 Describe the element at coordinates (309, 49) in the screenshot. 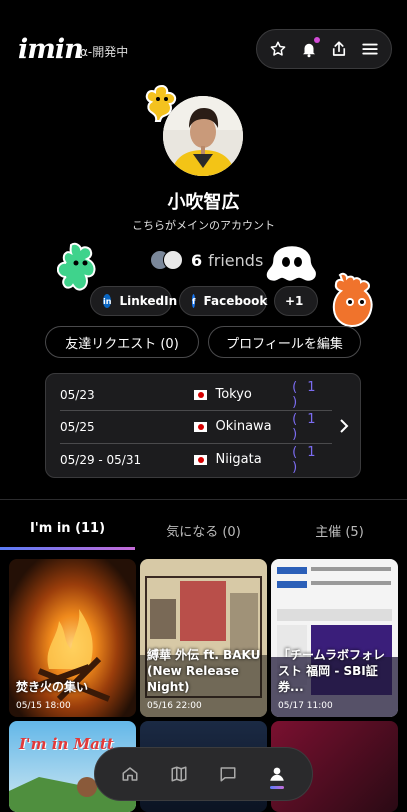

I see `notifications-button` at that location.